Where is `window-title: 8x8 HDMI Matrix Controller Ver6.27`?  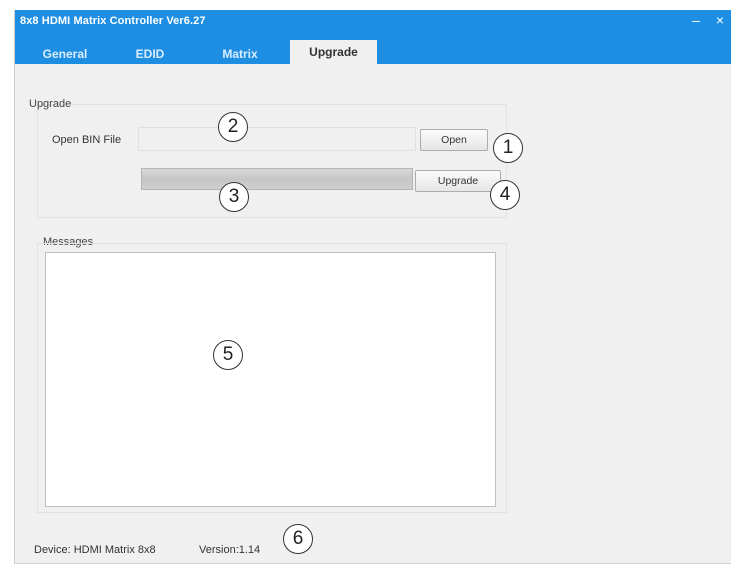 window-title: 8x8 HDMI Matrix Controller Ver6.27 is located at coordinates (113, 21).